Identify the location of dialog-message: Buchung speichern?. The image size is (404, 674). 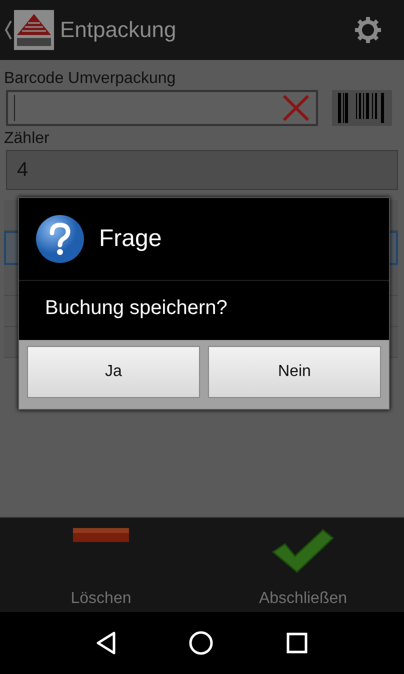
(136, 308).